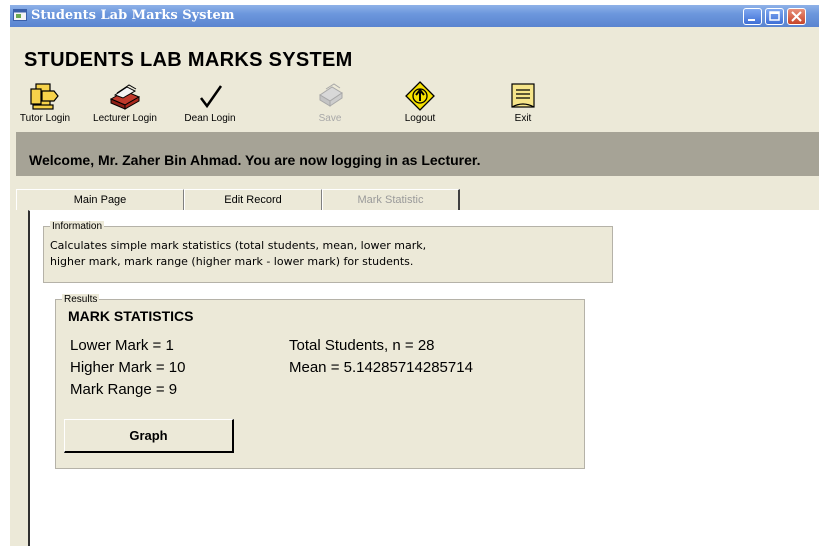 This screenshot has width=819, height=546. Describe the element at coordinates (125, 97) in the screenshot. I see `lecturer-login-icon` at that location.